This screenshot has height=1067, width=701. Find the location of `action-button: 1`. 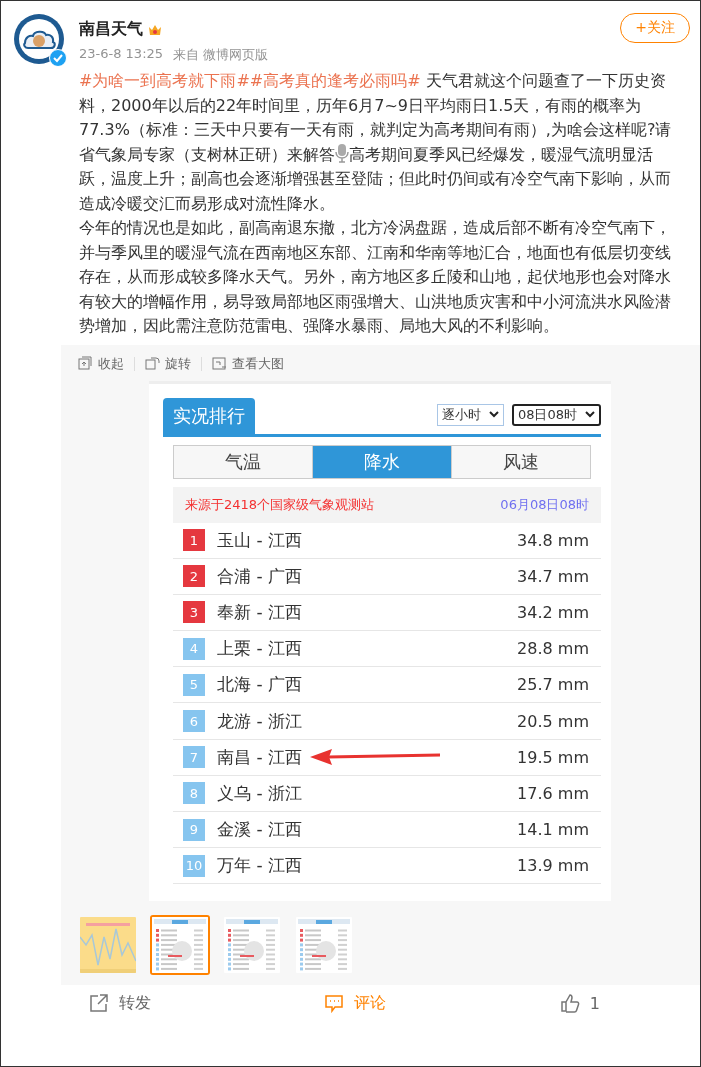

action-button: 1 is located at coordinates (579, 1003).